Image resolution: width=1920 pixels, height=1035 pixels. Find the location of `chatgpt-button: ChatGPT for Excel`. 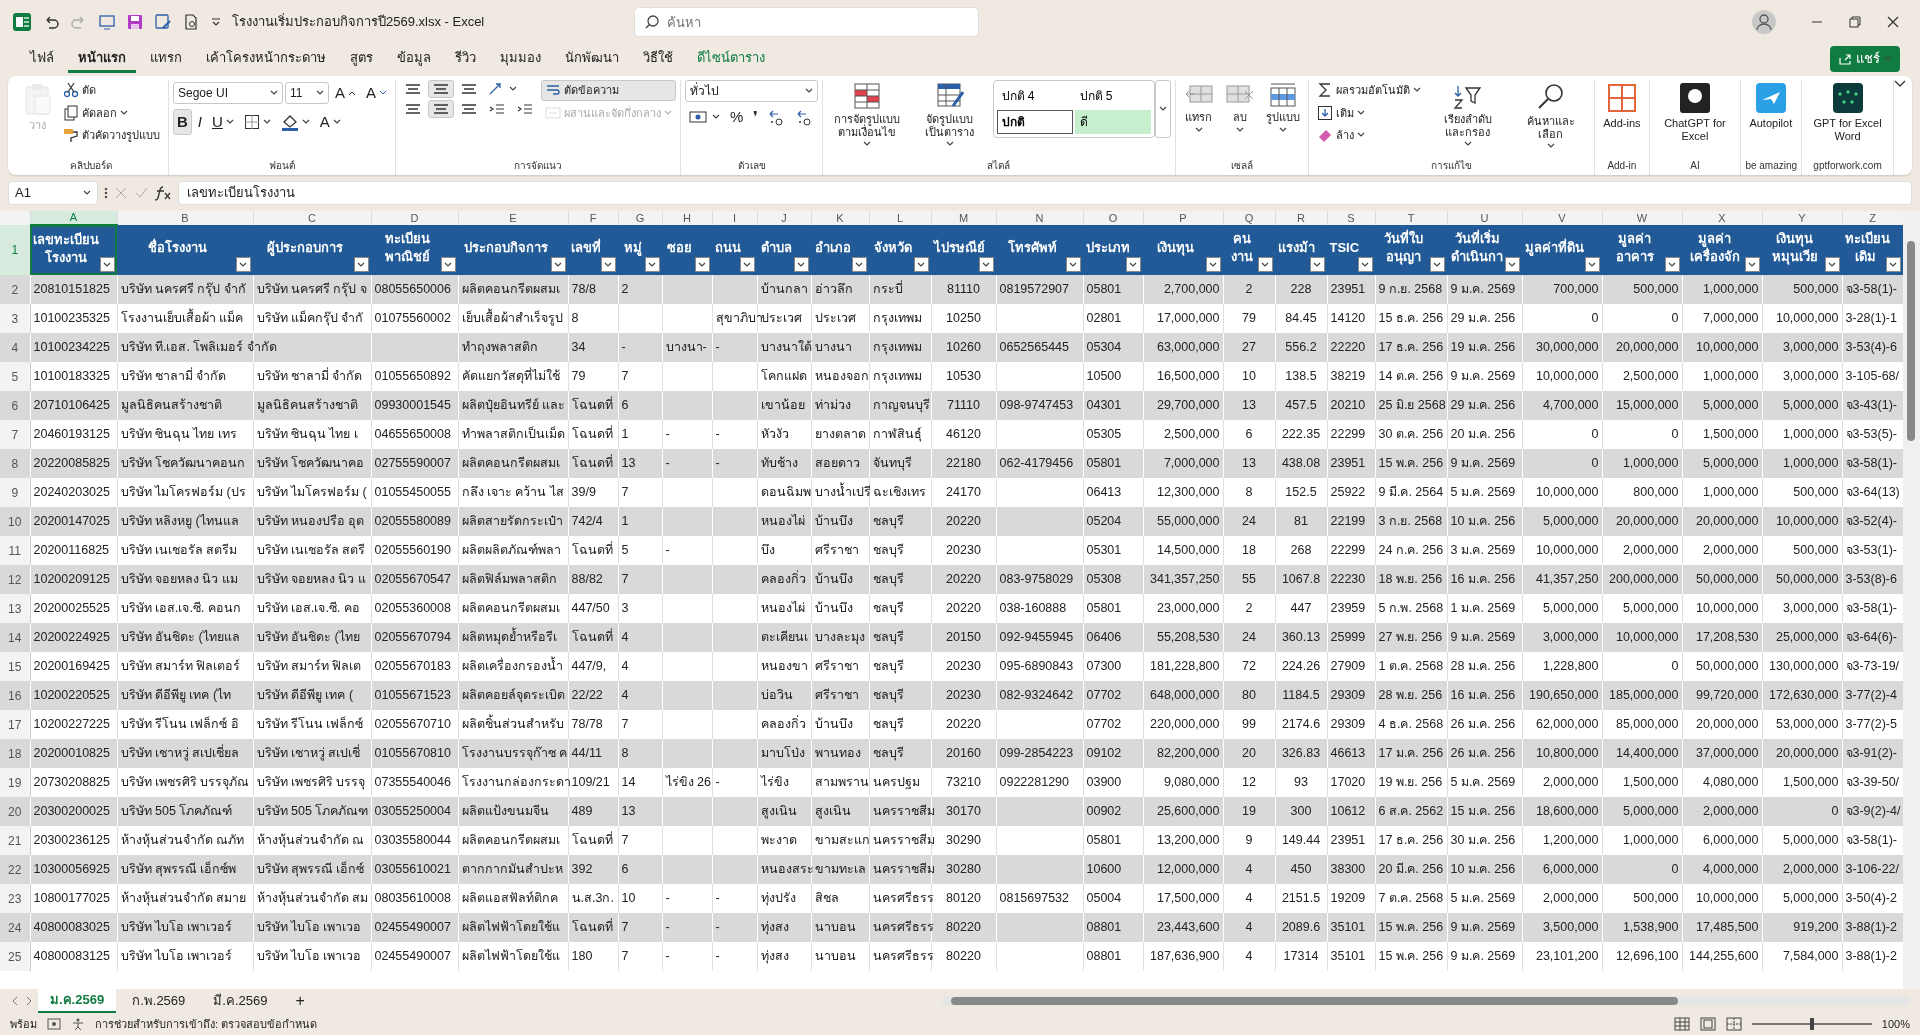

chatgpt-button: ChatGPT for Excel is located at coordinates (1695, 112).